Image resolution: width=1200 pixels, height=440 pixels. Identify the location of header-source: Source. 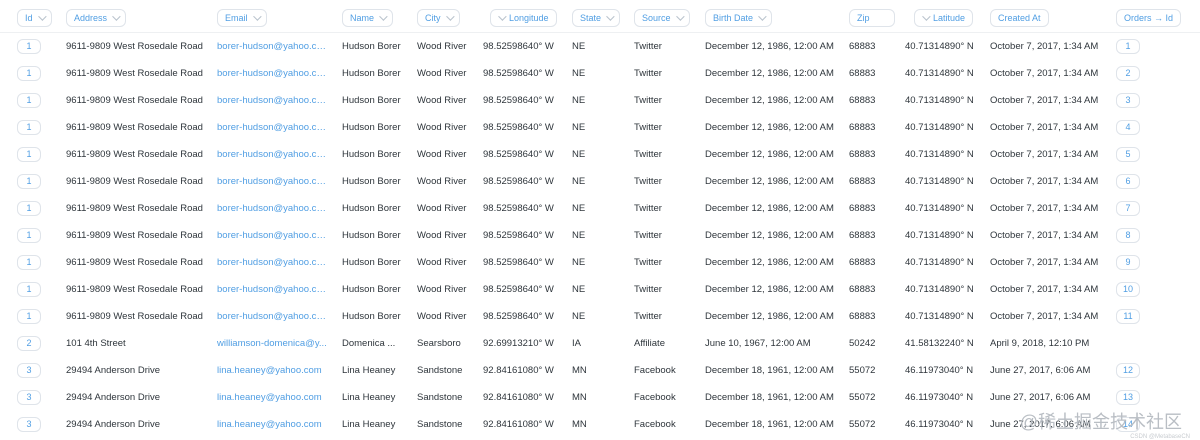
(662, 18).